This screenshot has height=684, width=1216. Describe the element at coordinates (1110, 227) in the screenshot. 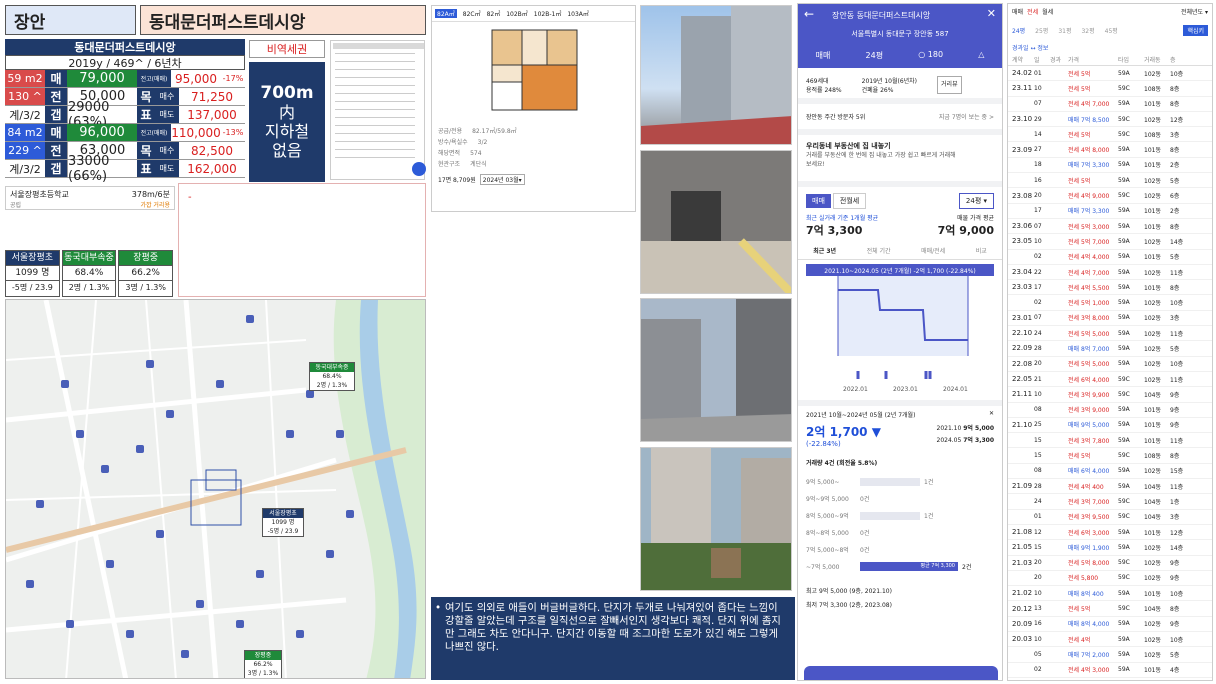

I see `table-row: 23.06 07 전세 5억 3,000 59A 101동 8층` at that location.